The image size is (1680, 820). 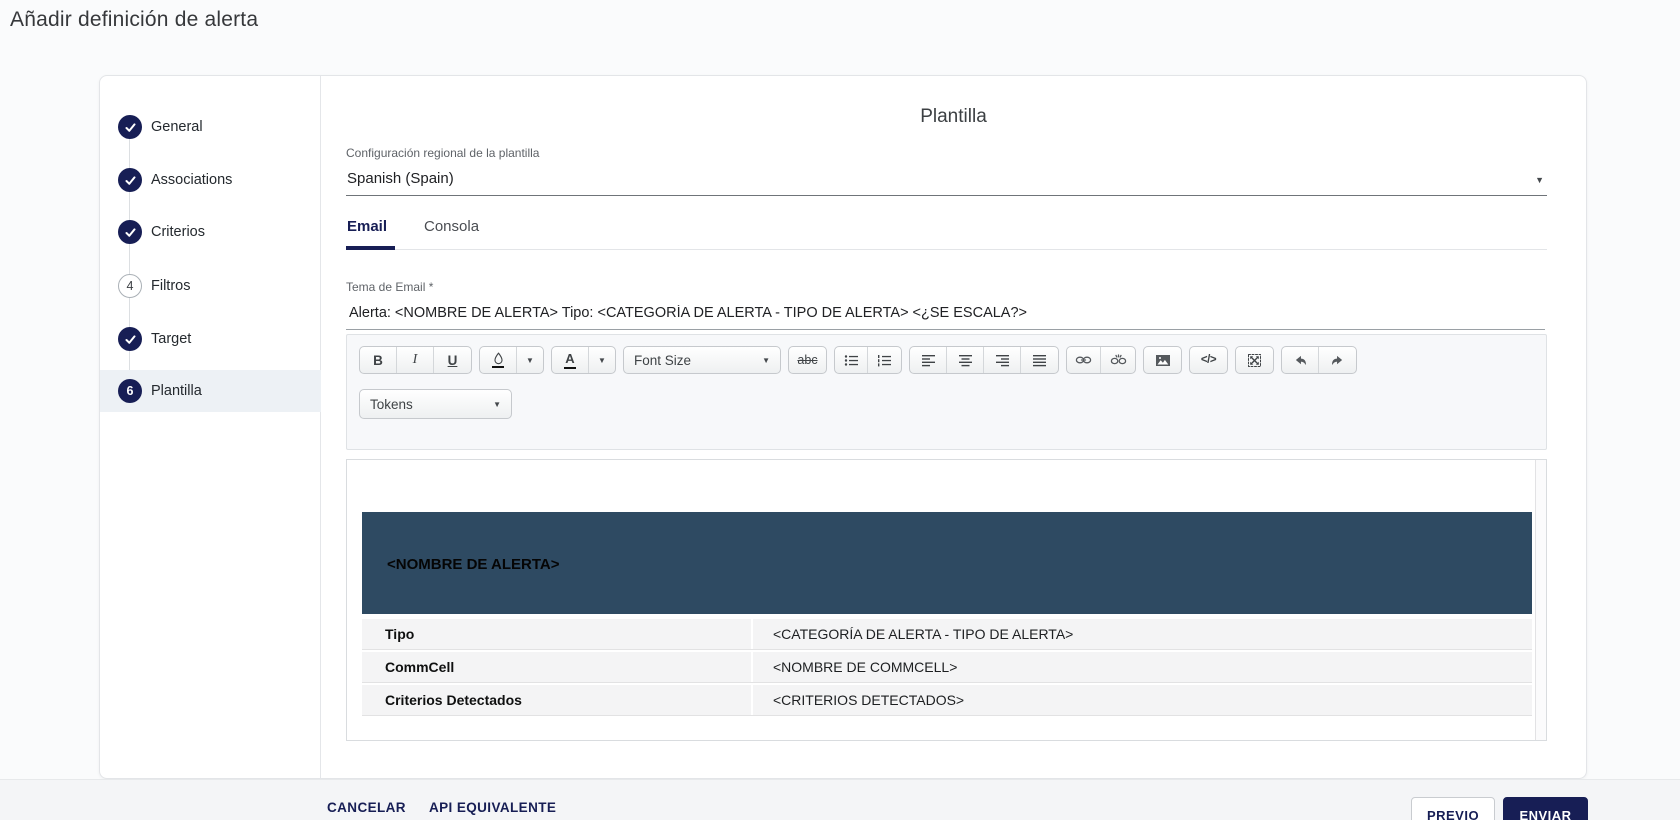 I want to click on step-label: Filtros, so click(x=171, y=286).